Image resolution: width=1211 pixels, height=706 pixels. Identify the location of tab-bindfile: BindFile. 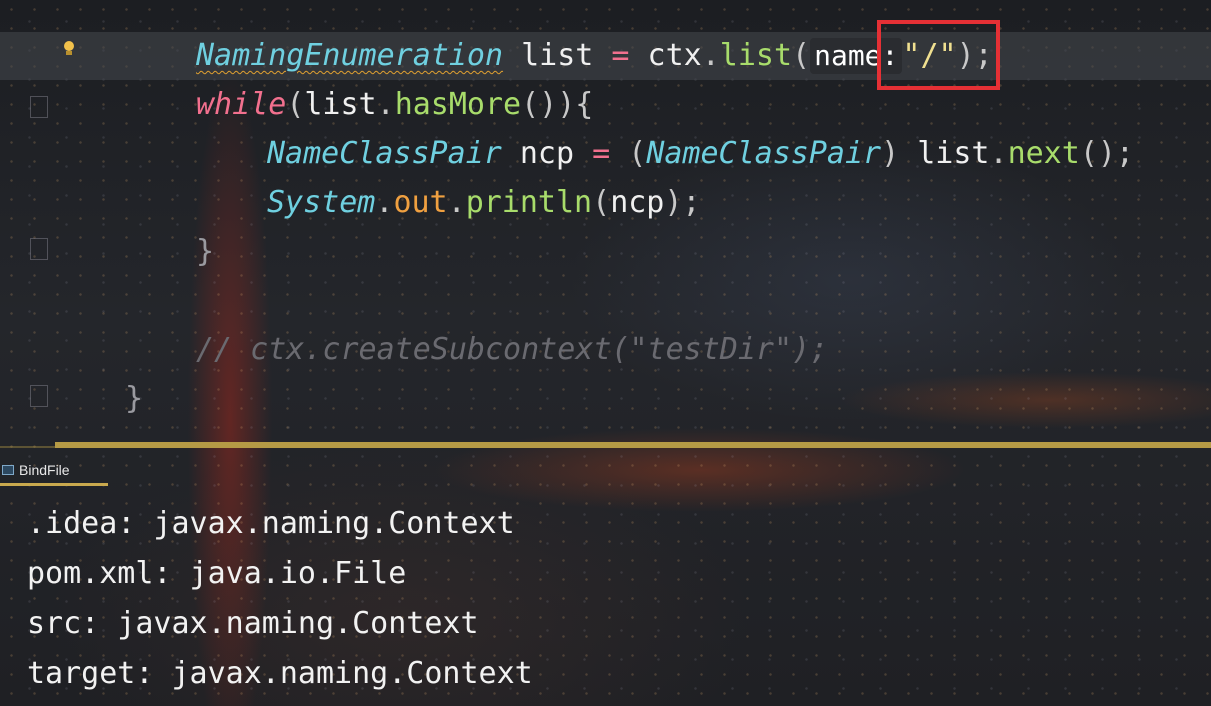
(54, 471).